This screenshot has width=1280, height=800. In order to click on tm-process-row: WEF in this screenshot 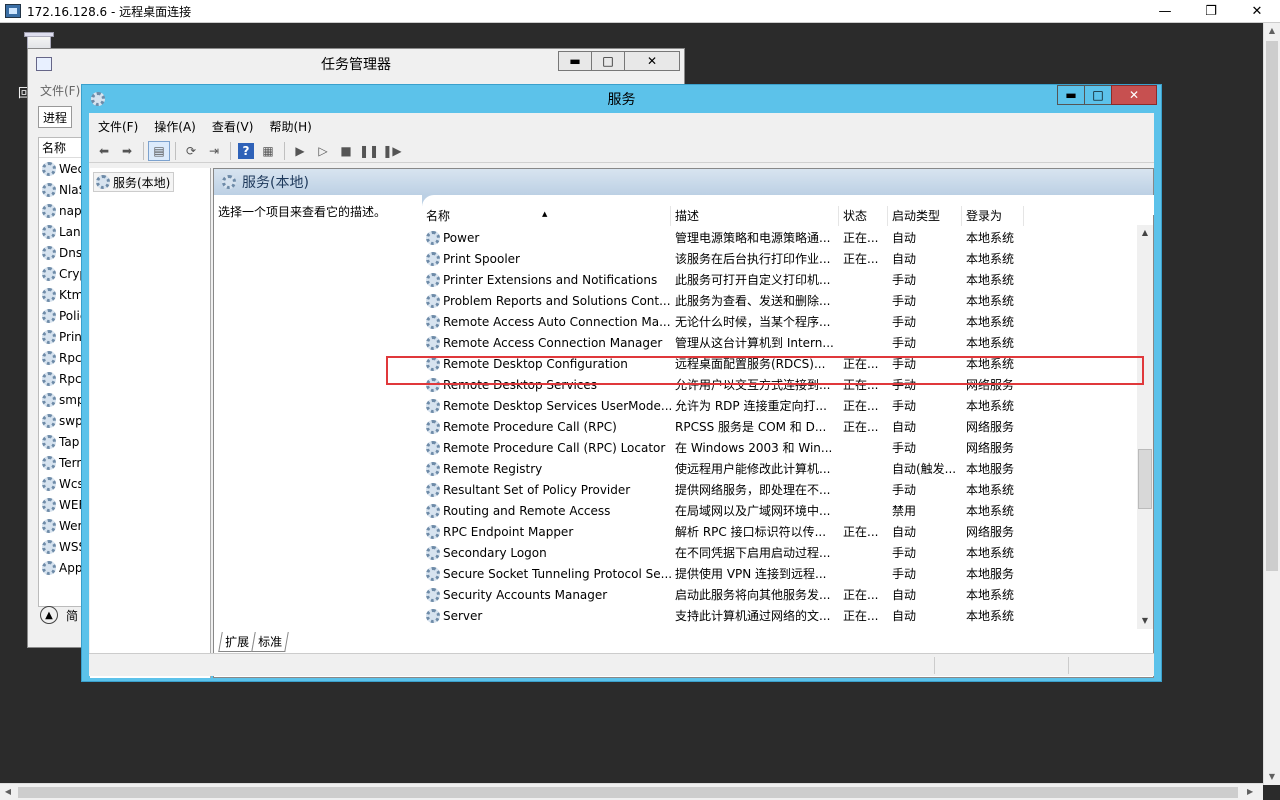, I will do `click(63, 504)`.